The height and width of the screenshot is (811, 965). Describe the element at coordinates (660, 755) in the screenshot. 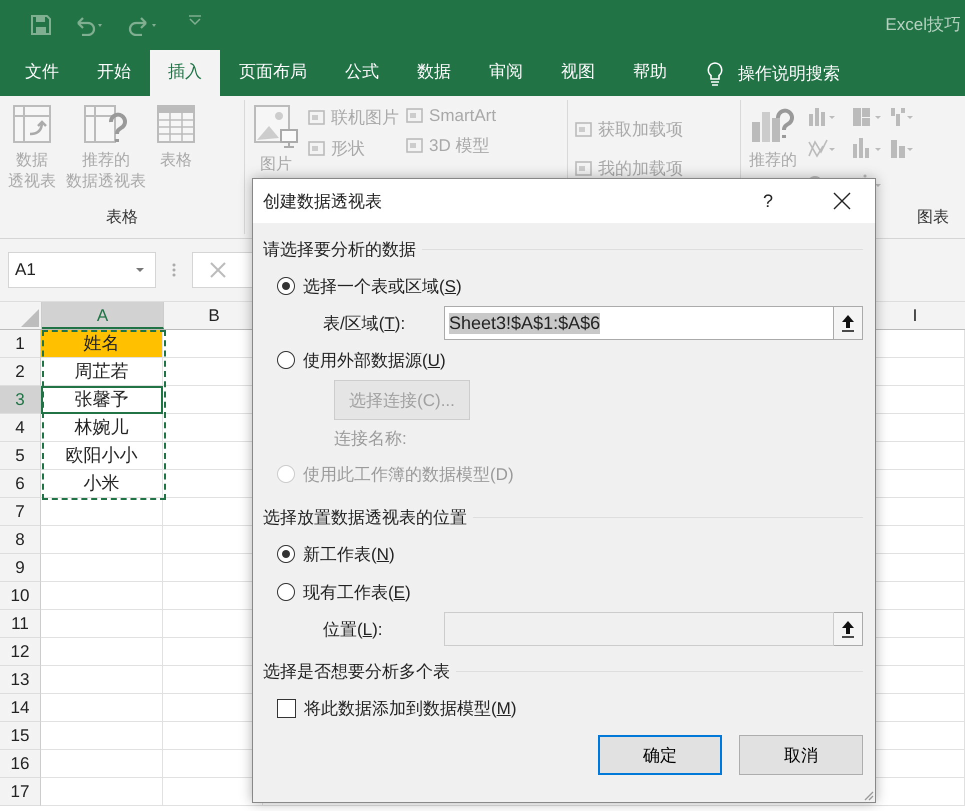

I see `dialog-button: 确定` at that location.